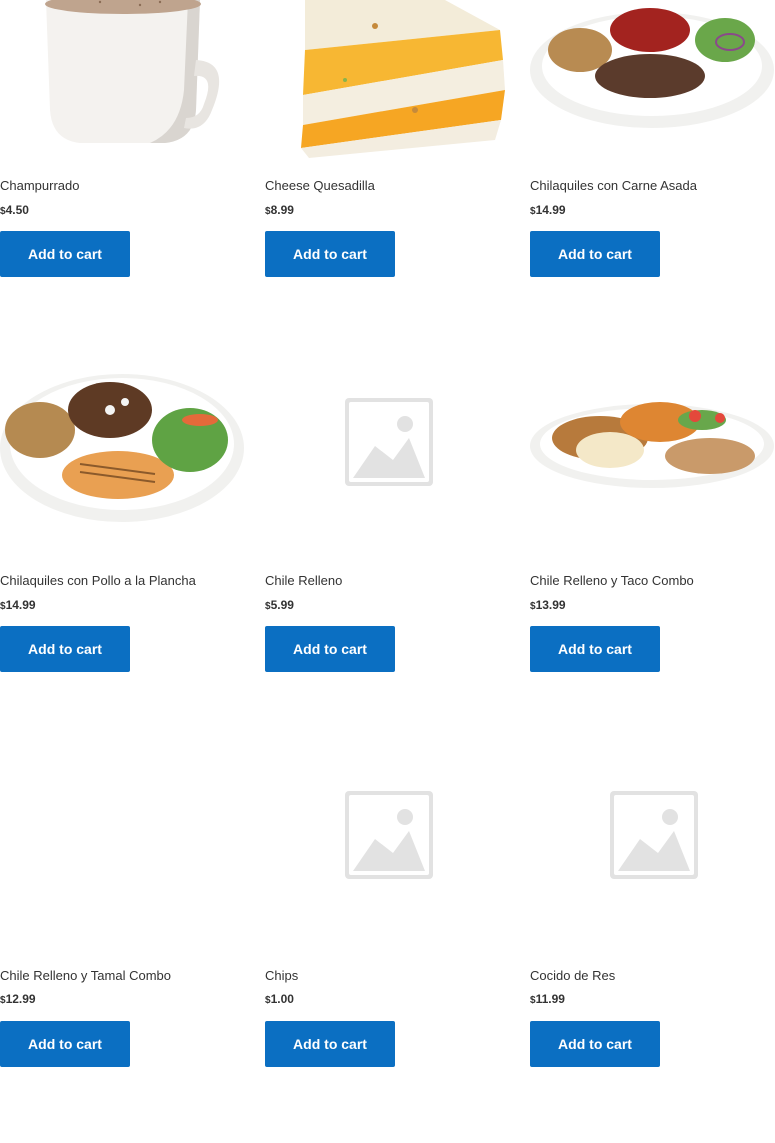 The image size is (775, 1143). I want to click on chile-relleno-taco-combo-image, so click(652, 445).